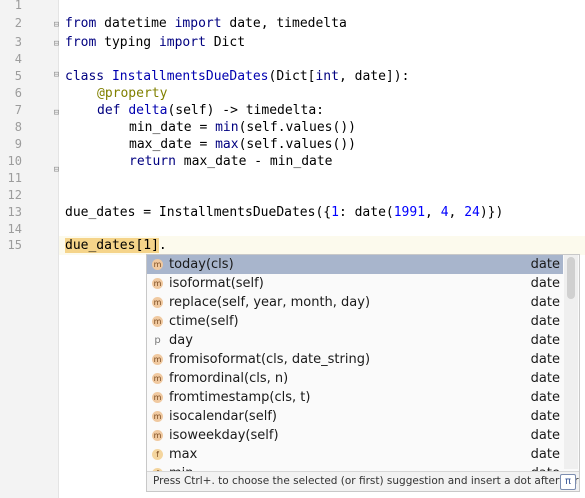  Describe the element at coordinates (409, 212) in the screenshot. I see `number-literal: 1991` at that location.